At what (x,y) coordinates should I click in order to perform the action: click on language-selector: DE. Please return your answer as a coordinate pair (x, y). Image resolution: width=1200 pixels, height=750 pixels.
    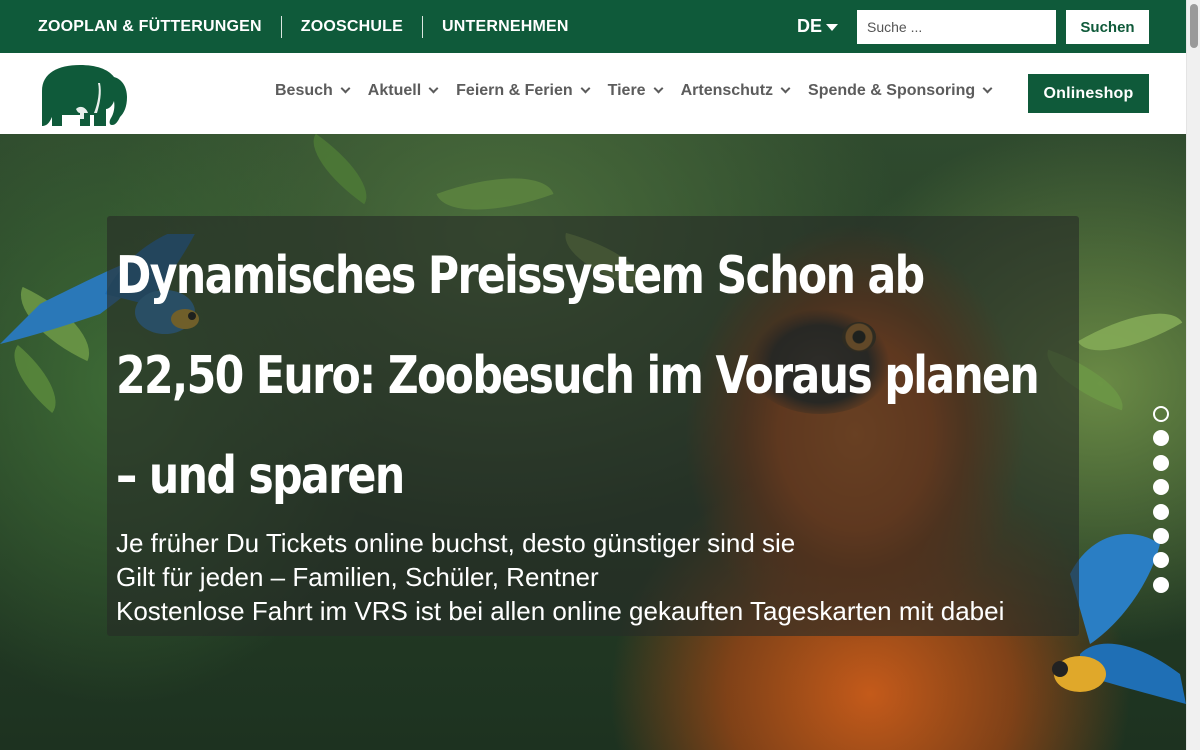
    Looking at the image, I should click on (818, 26).